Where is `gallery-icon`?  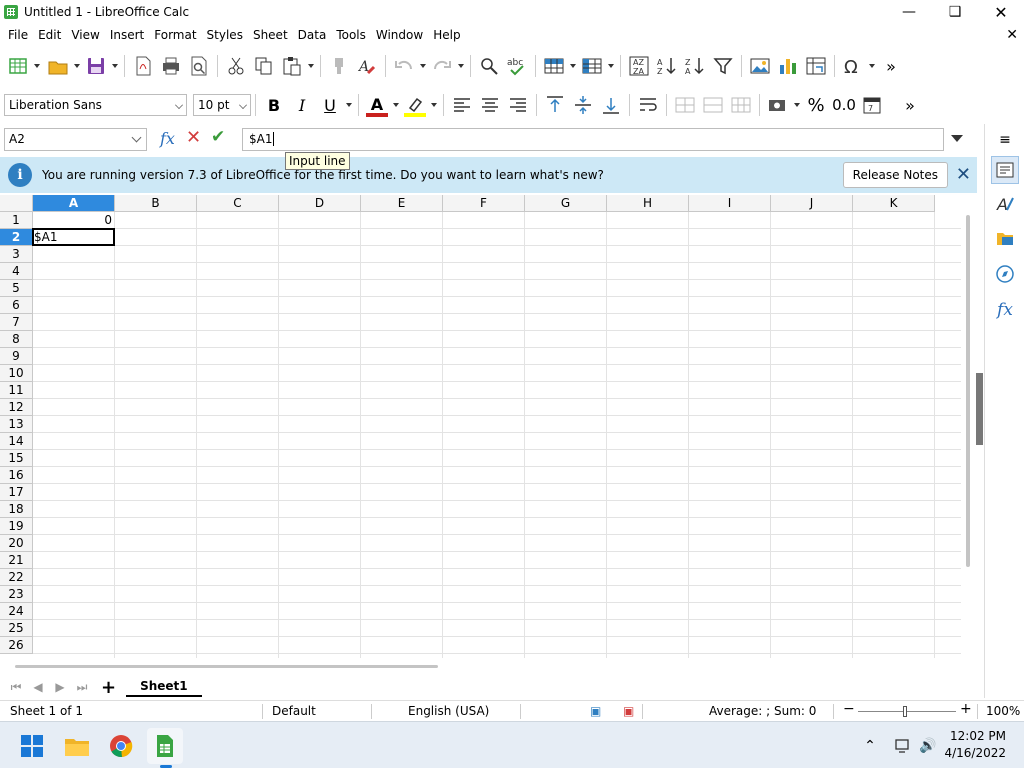
gallery-icon is located at coordinates (1005, 238).